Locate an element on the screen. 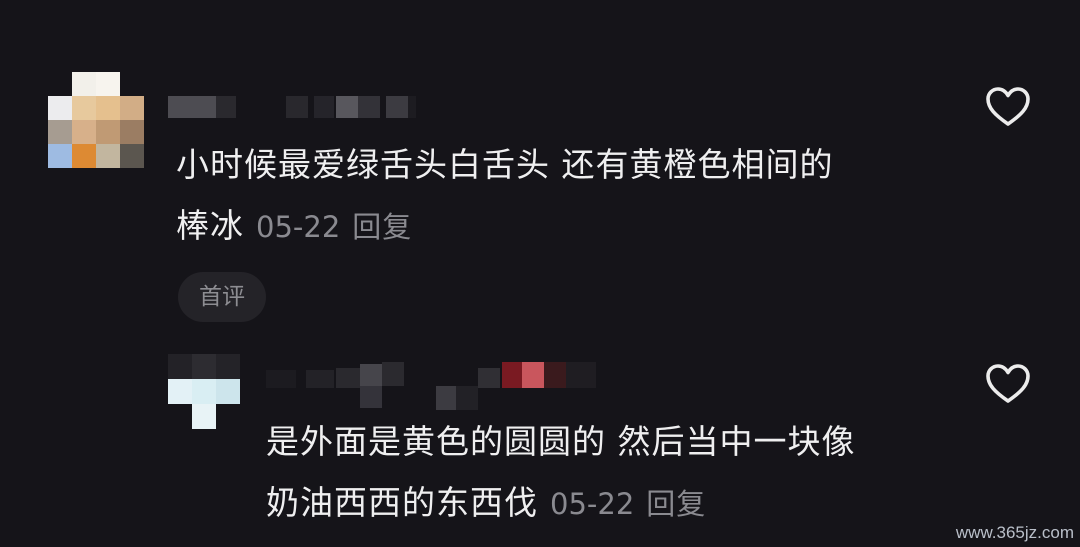 This screenshot has height=547, width=1080. comment-text-2-line-1: 是外面是黄色的圆圆的 然后当中一块像 is located at coordinates (561, 441).